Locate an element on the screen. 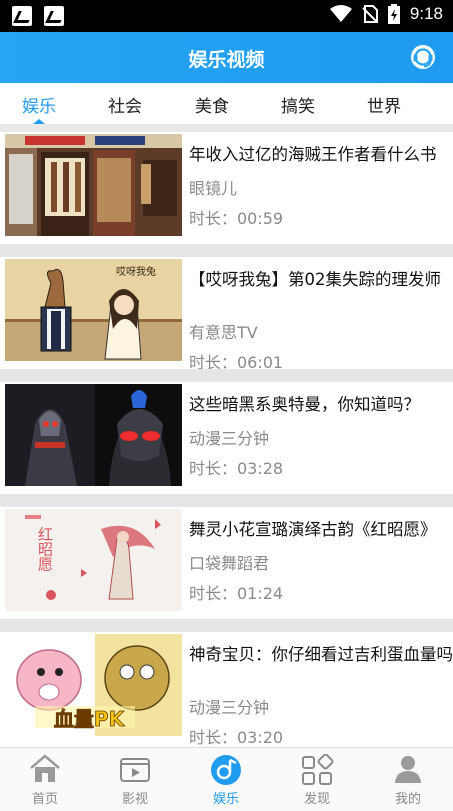 This screenshot has width=453, height=811. bottom-nav: 首页 影视 娱乐 发现 我的 is located at coordinates (226, 779).